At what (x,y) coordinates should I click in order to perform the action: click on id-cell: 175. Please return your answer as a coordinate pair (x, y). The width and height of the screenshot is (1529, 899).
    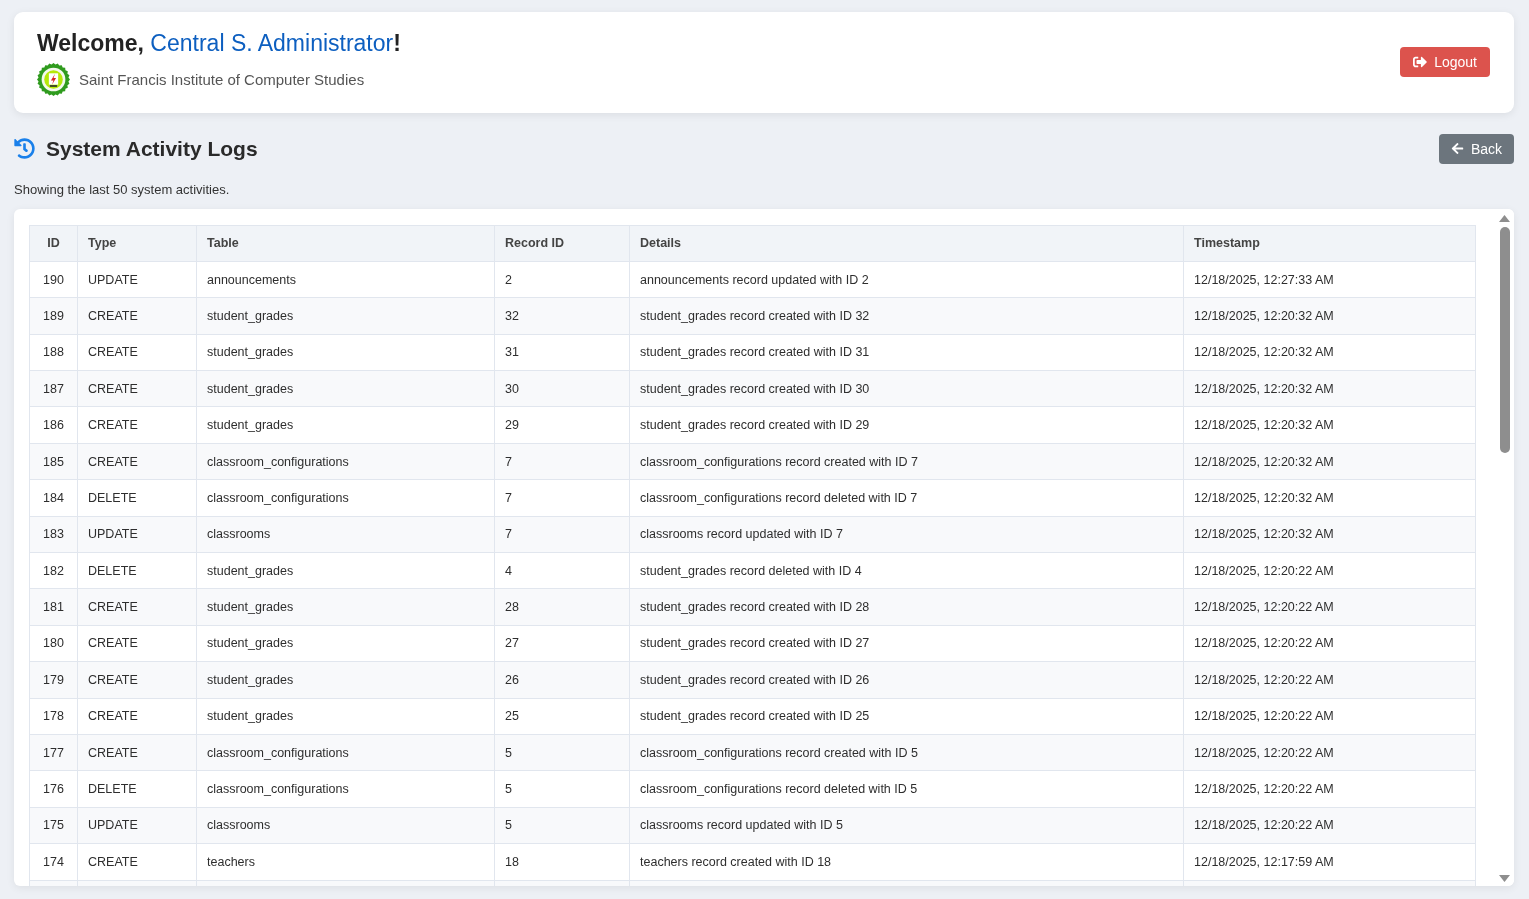
    Looking at the image, I should click on (53, 825).